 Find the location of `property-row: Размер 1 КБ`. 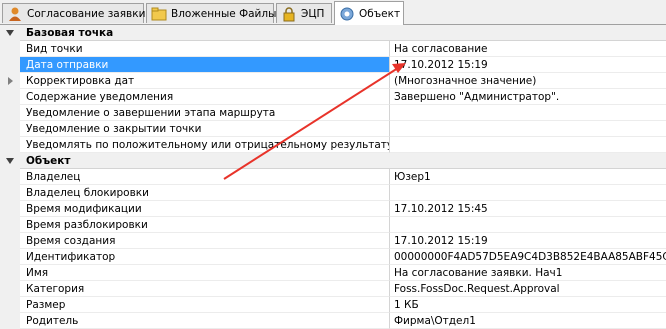

property-row: Размер 1 КБ is located at coordinates (333, 305).